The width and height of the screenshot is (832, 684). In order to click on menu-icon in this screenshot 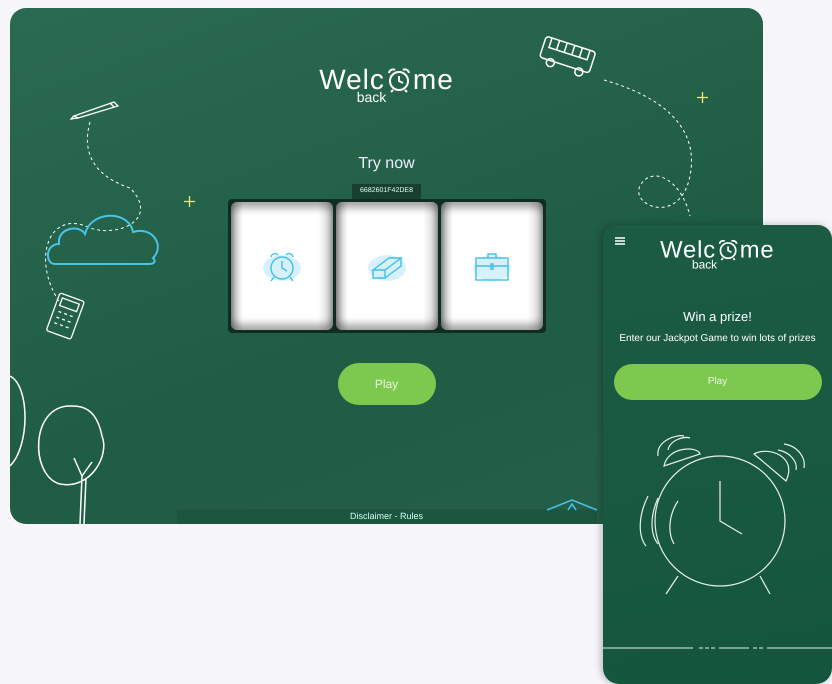, I will do `click(620, 241)`.